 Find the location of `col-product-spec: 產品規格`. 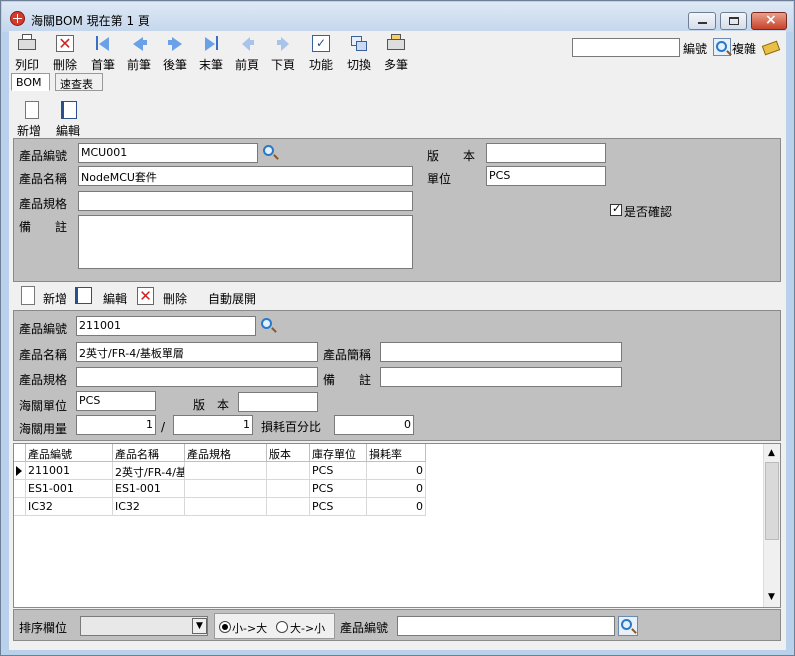

col-product-spec: 產品規格 is located at coordinates (226, 453).